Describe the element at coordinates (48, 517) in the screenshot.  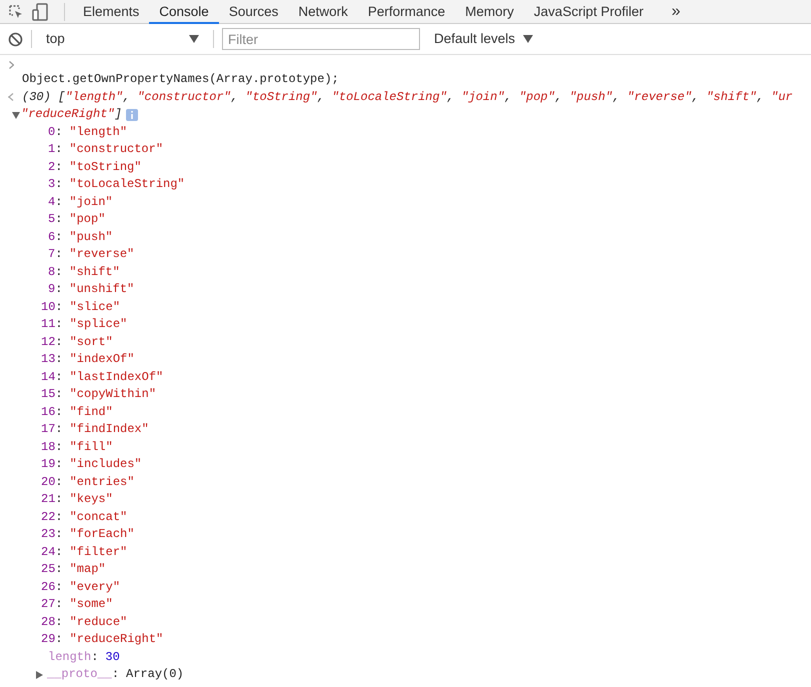
I see `property-key: 22` at that location.